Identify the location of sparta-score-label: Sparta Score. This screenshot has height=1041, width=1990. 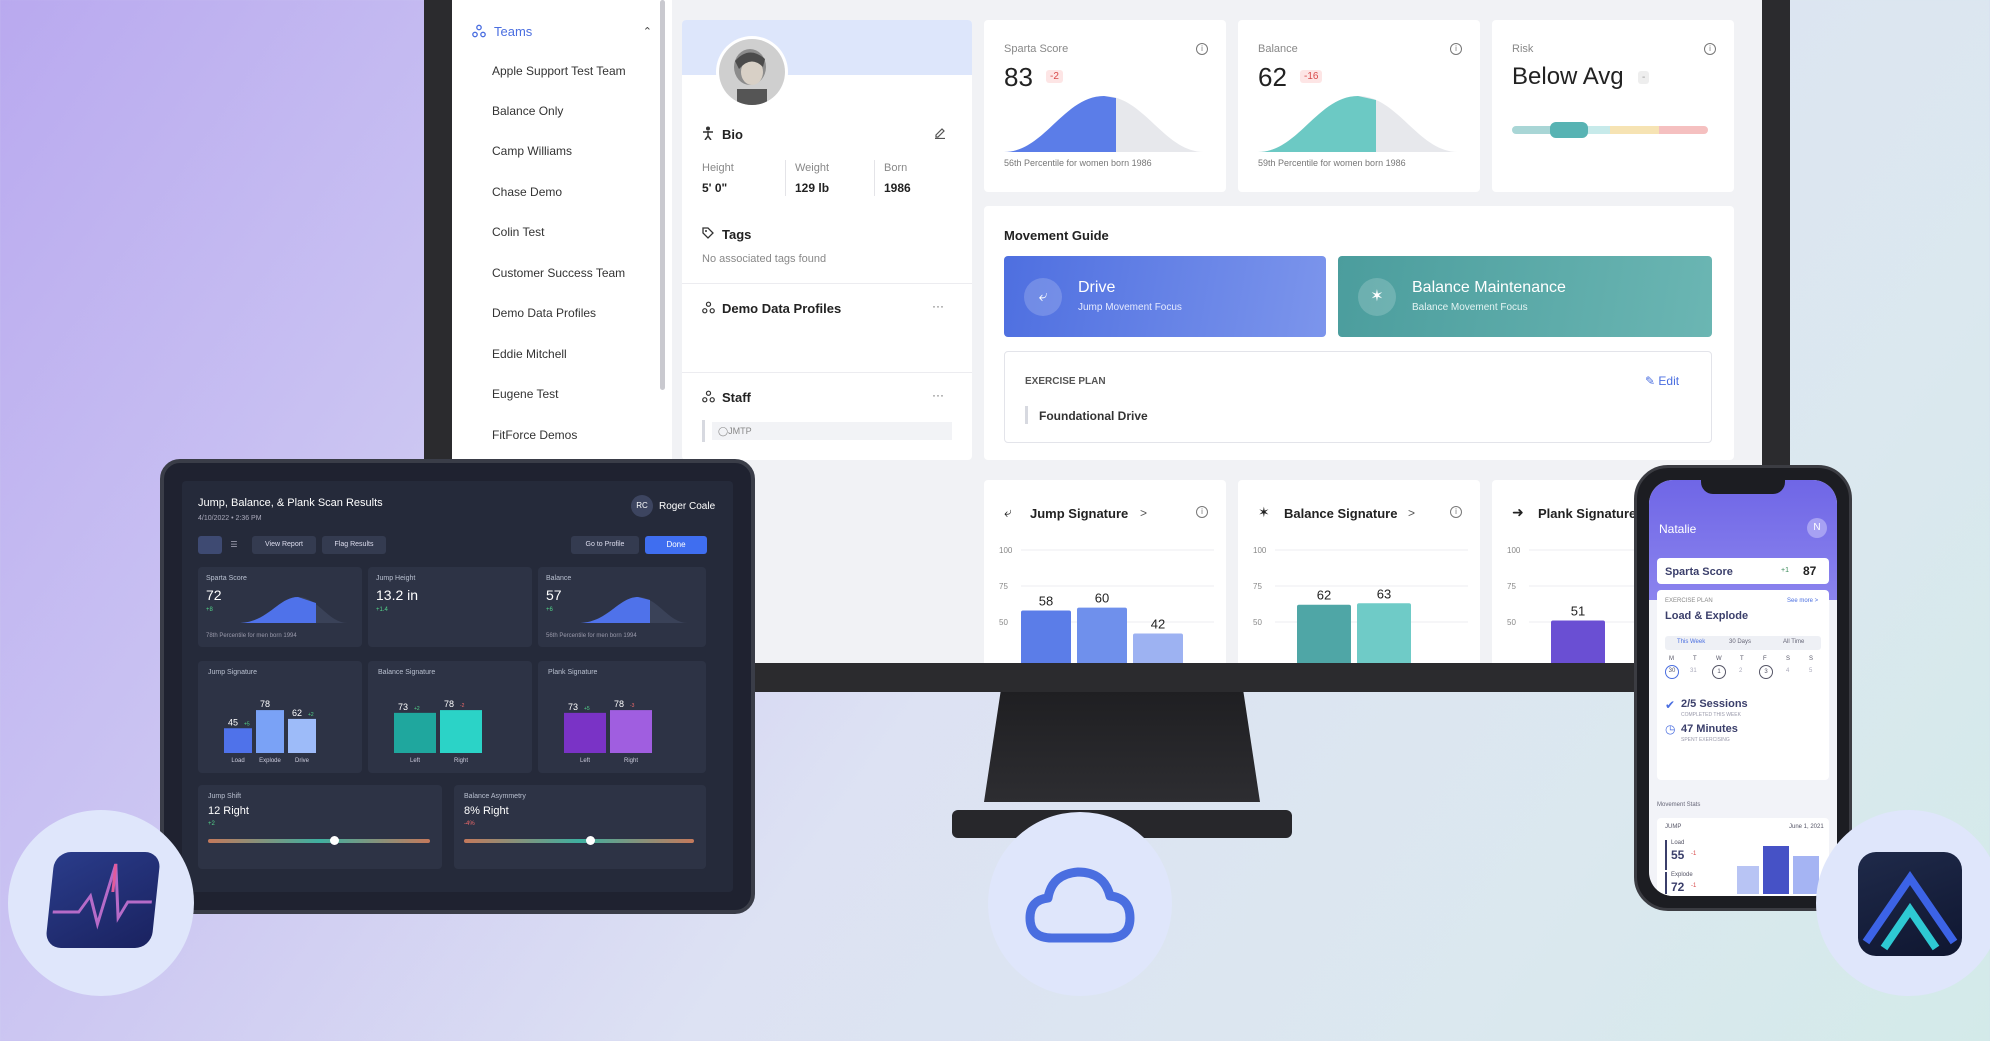
(1036, 49).